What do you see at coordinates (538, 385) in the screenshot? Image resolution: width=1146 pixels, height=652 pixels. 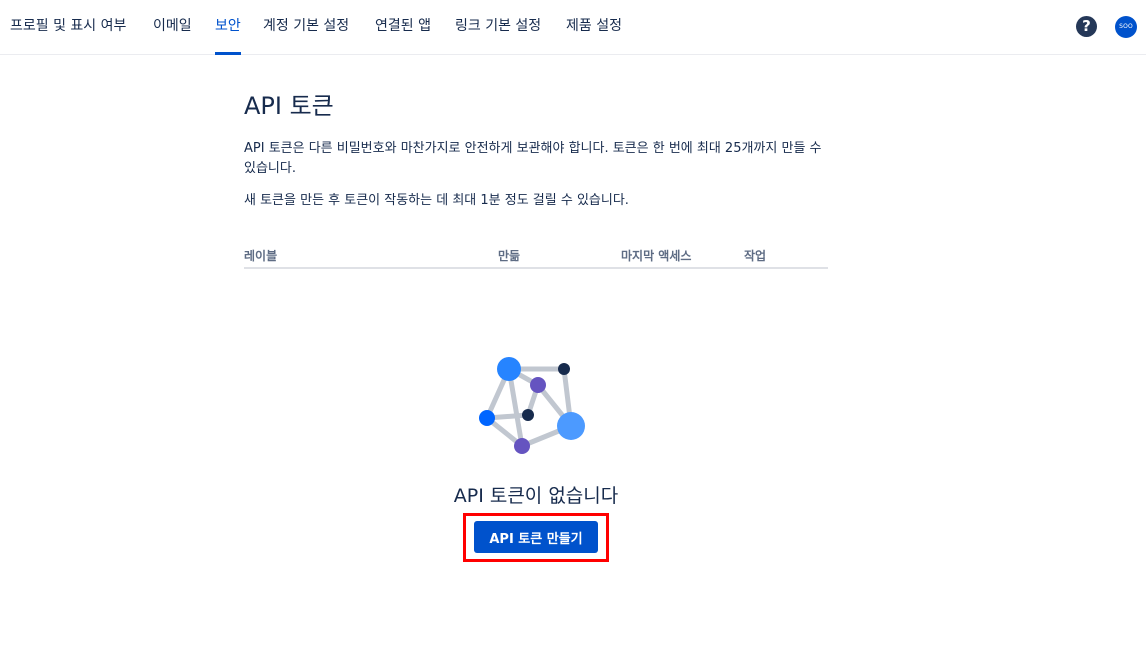 I see `node-purple` at bounding box center [538, 385].